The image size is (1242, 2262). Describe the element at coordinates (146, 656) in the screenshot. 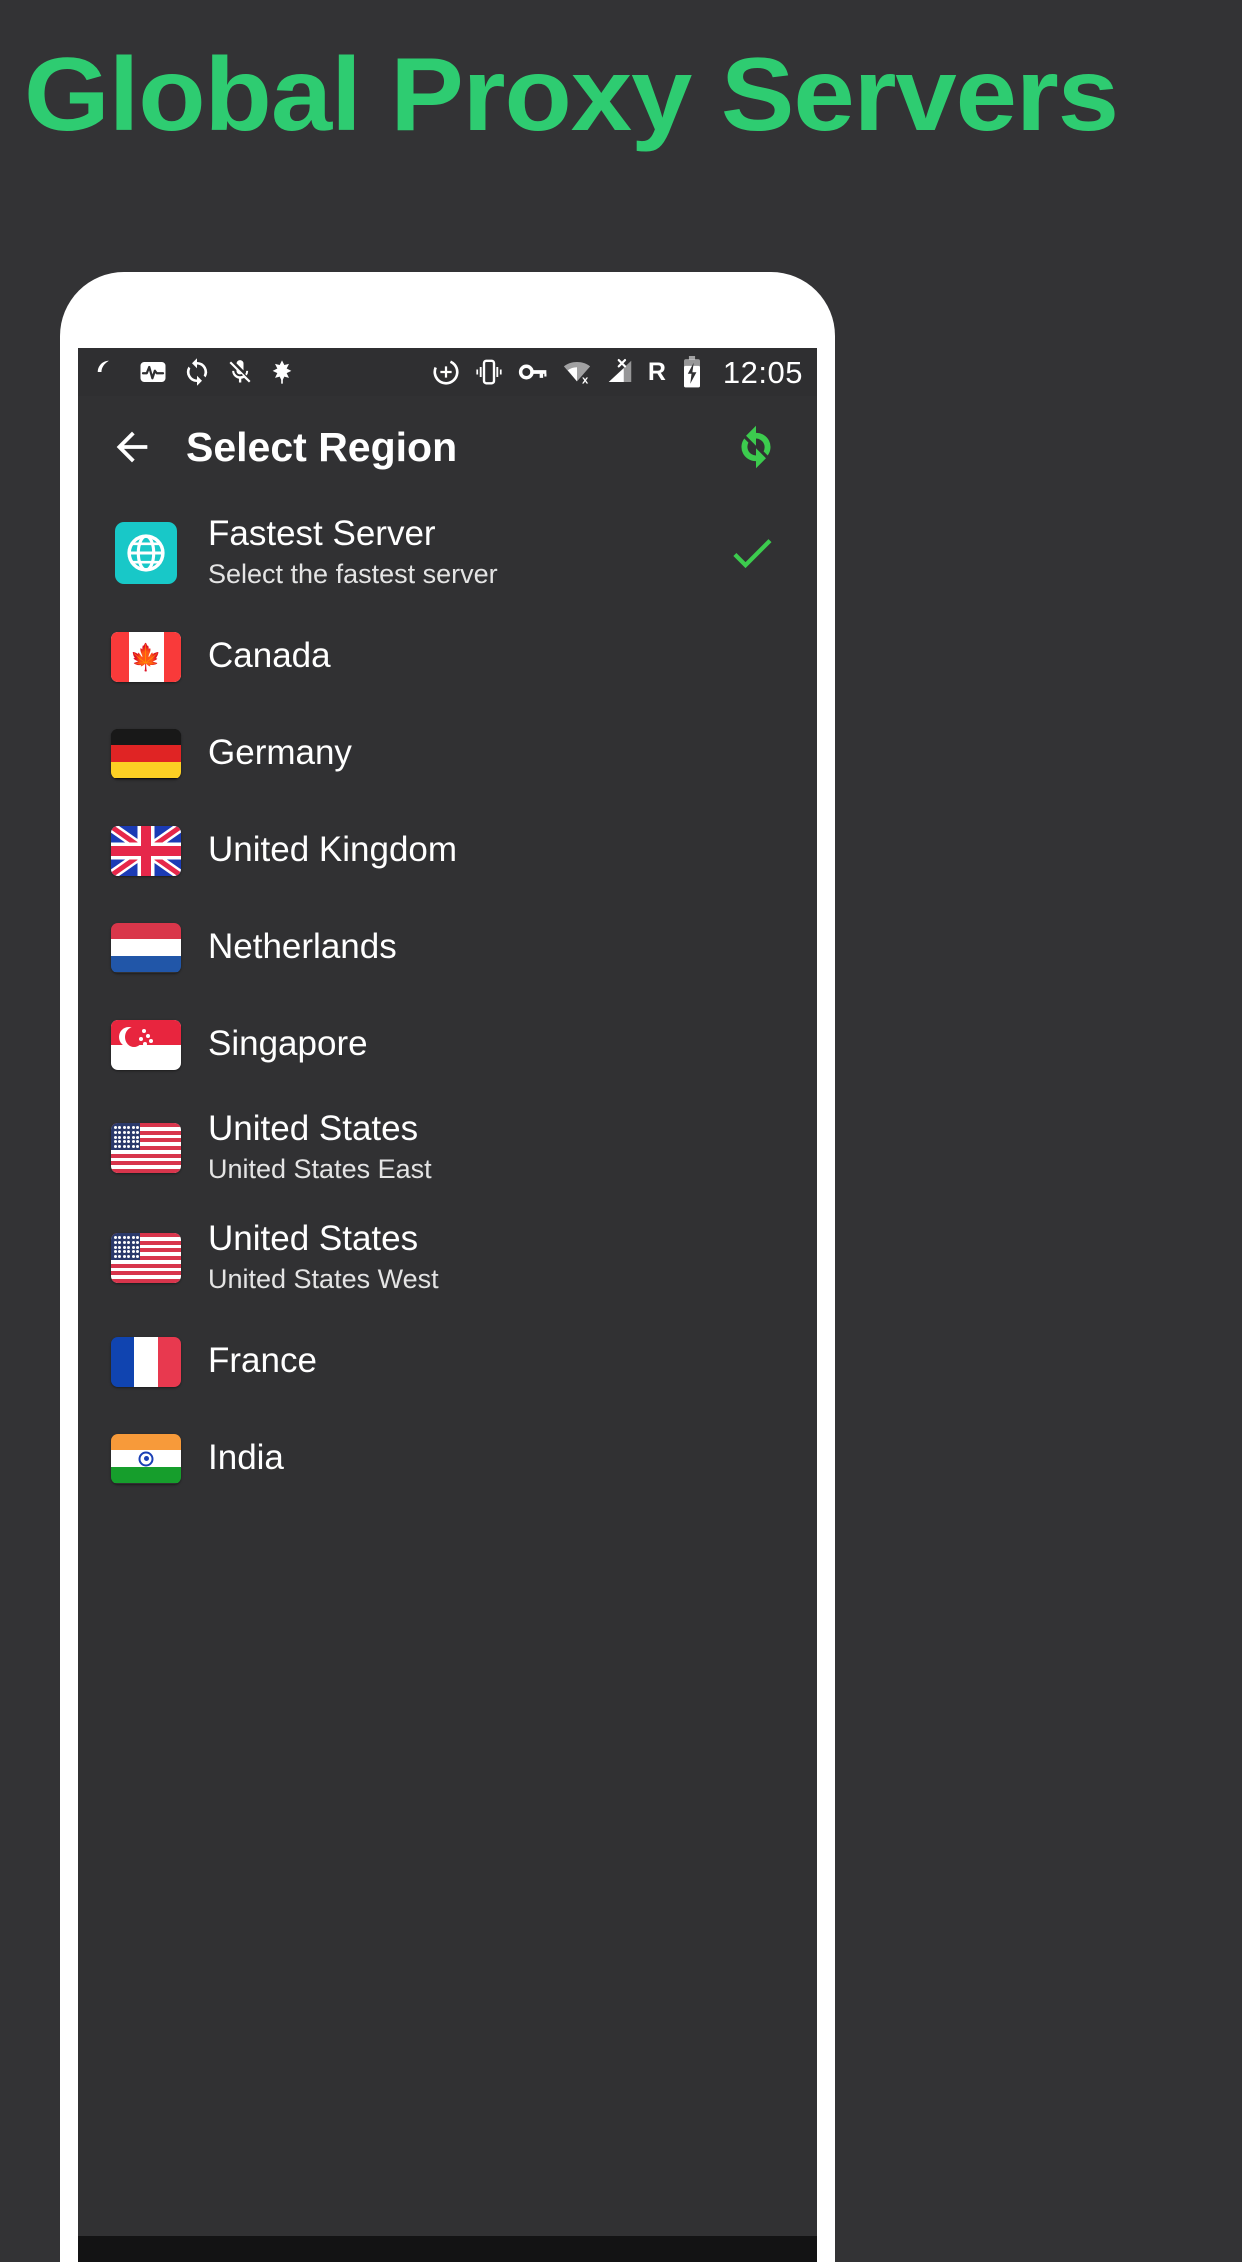

I see `flag-canada-icon: 🍁` at that location.